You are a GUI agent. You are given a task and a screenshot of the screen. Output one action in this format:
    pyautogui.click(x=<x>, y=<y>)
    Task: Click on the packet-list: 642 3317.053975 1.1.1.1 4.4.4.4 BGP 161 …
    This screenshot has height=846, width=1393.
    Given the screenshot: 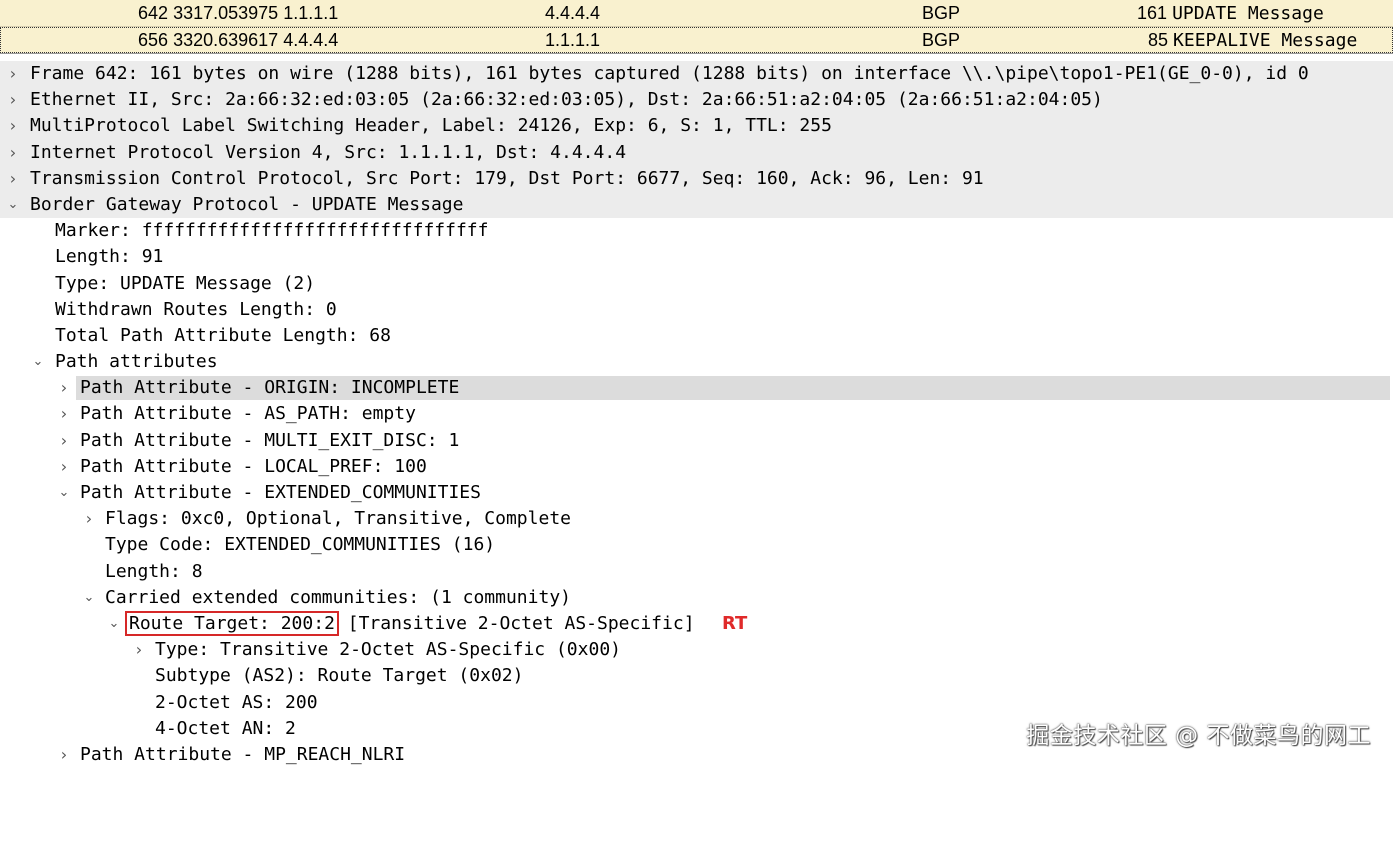 What is the action you would take?
    pyautogui.click(x=696, y=27)
    